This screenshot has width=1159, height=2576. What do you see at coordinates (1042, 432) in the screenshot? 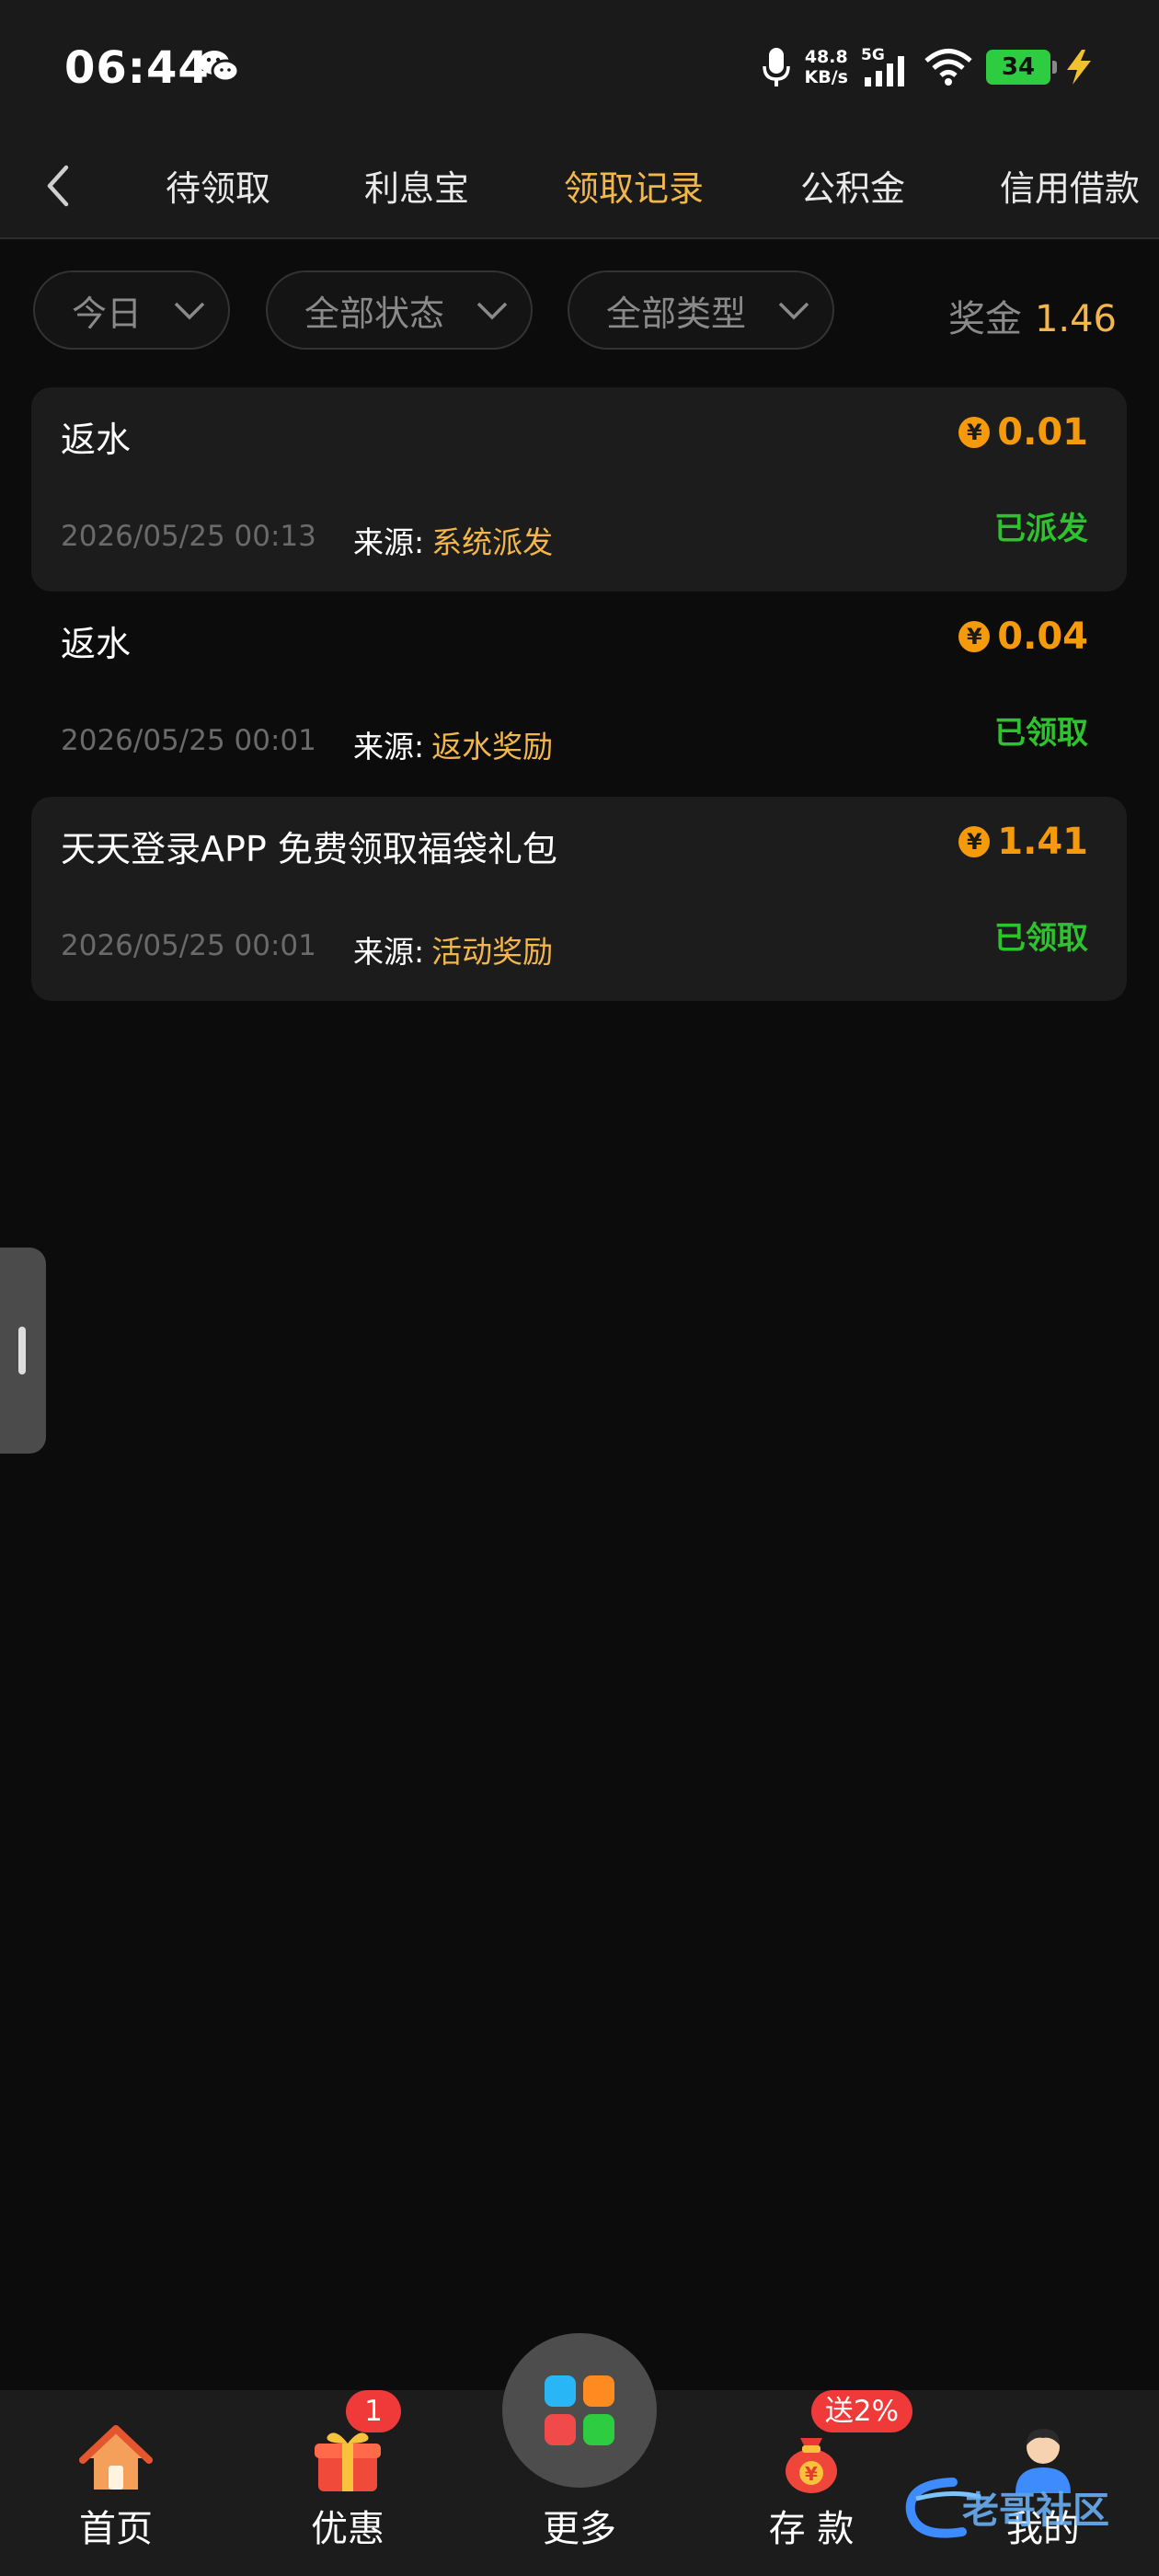
I see `amount-value: 0.01` at bounding box center [1042, 432].